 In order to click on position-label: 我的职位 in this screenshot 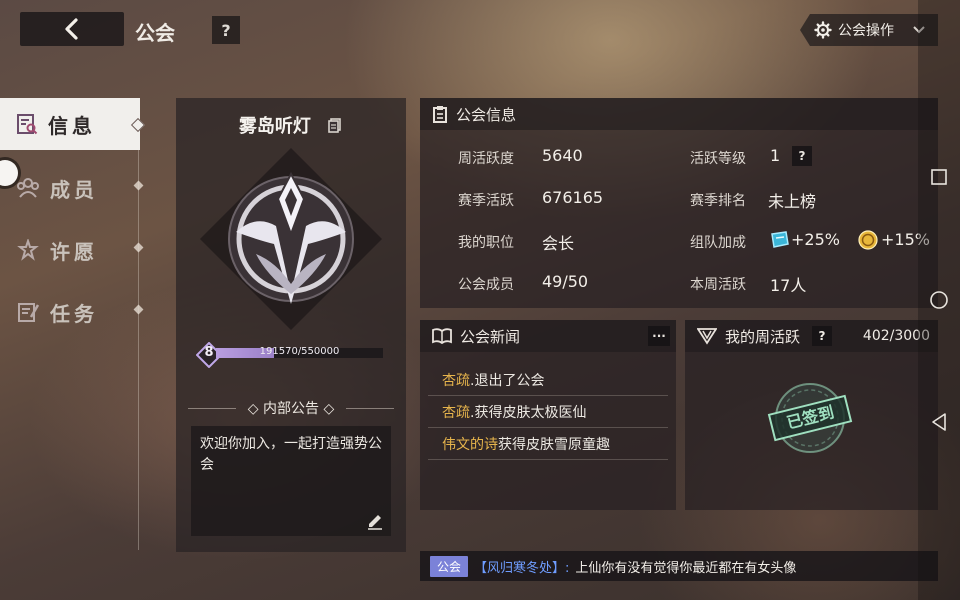, I will do `click(486, 243)`.